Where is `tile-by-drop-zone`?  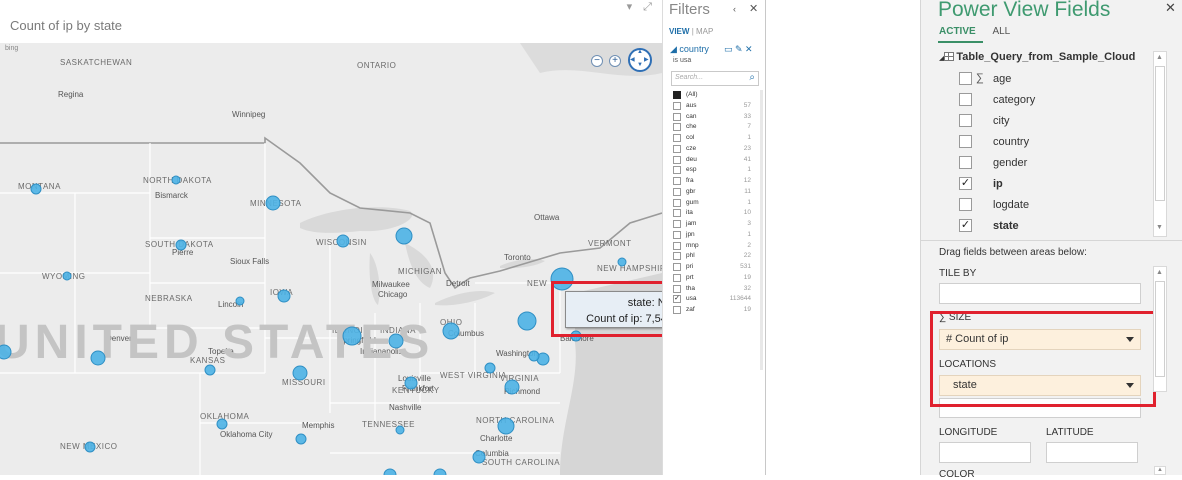
tile-by-drop-zone is located at coordinates (1040, 293).